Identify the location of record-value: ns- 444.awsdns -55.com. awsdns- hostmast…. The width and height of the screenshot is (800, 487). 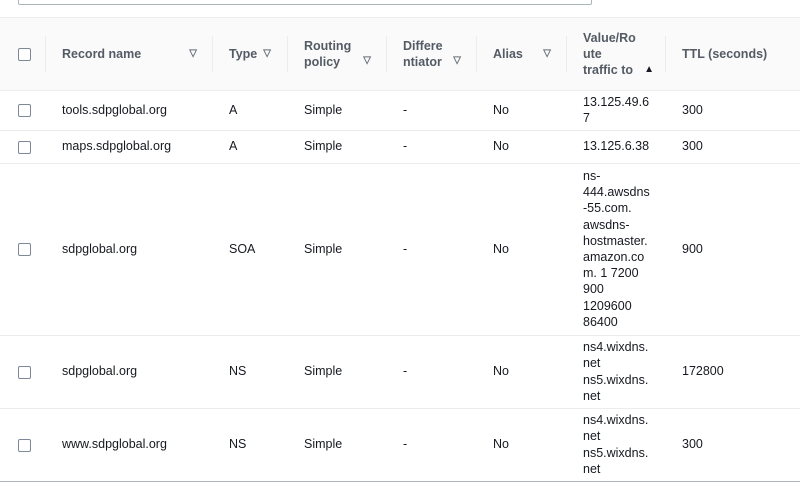
(616, 249).